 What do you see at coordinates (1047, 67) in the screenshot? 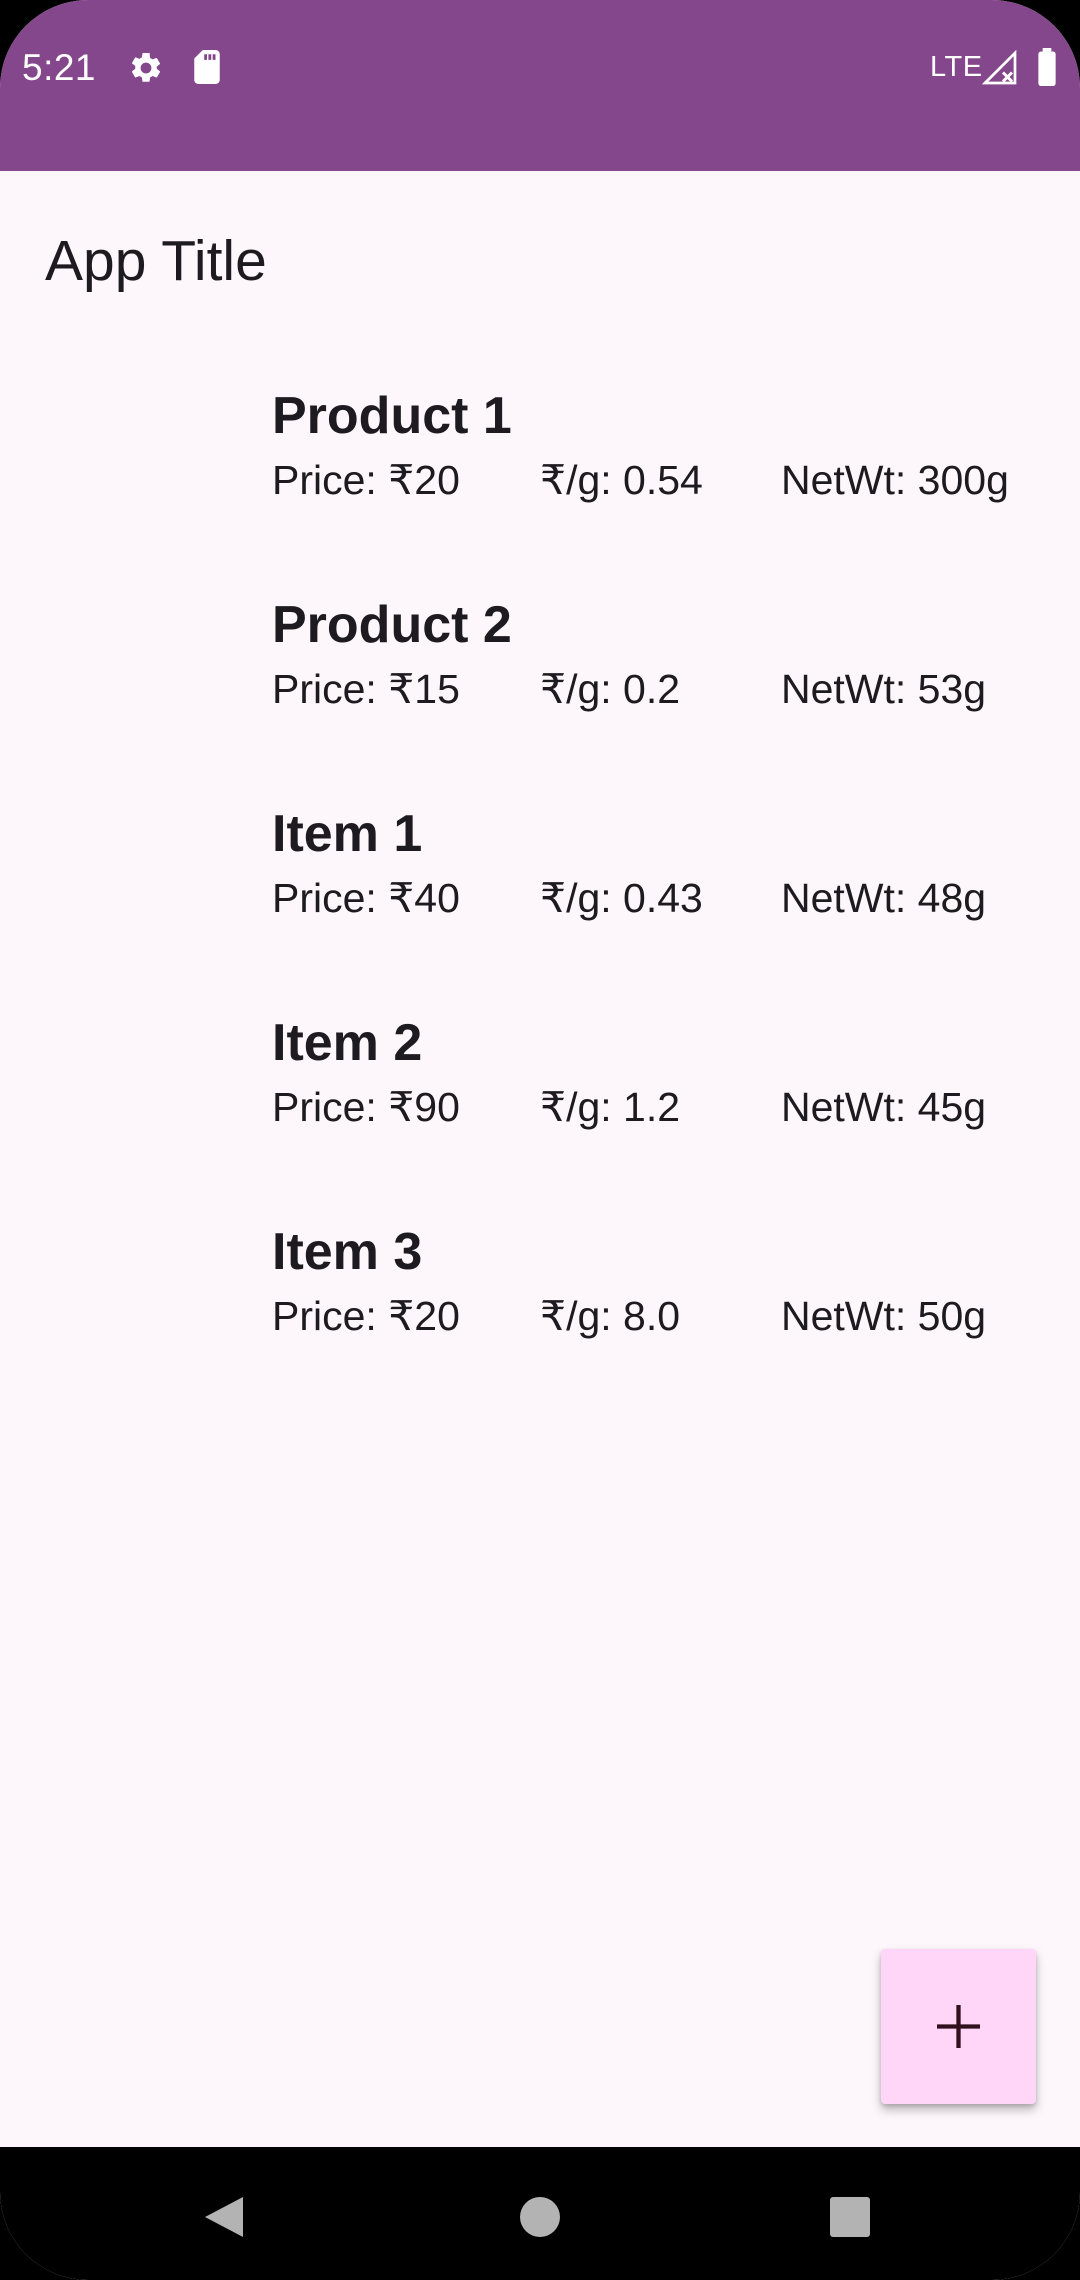
I see `battery-icon` at bounding box center [1047, 67].